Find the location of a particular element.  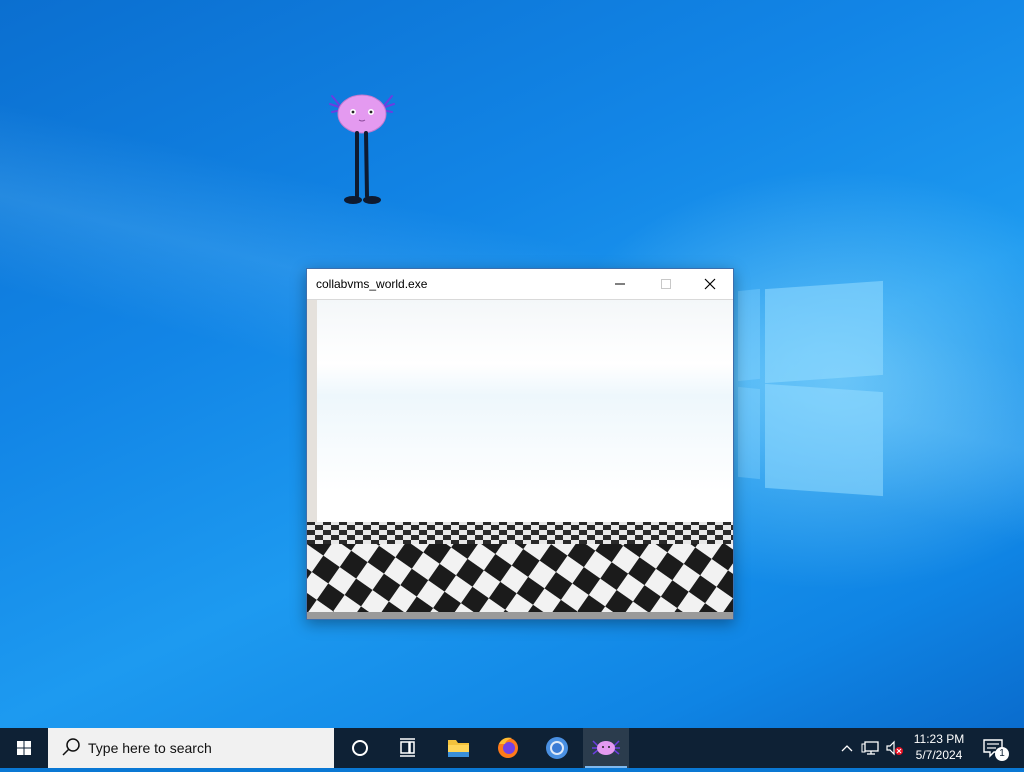

maximize-icon is located at coordinates (666, 284).